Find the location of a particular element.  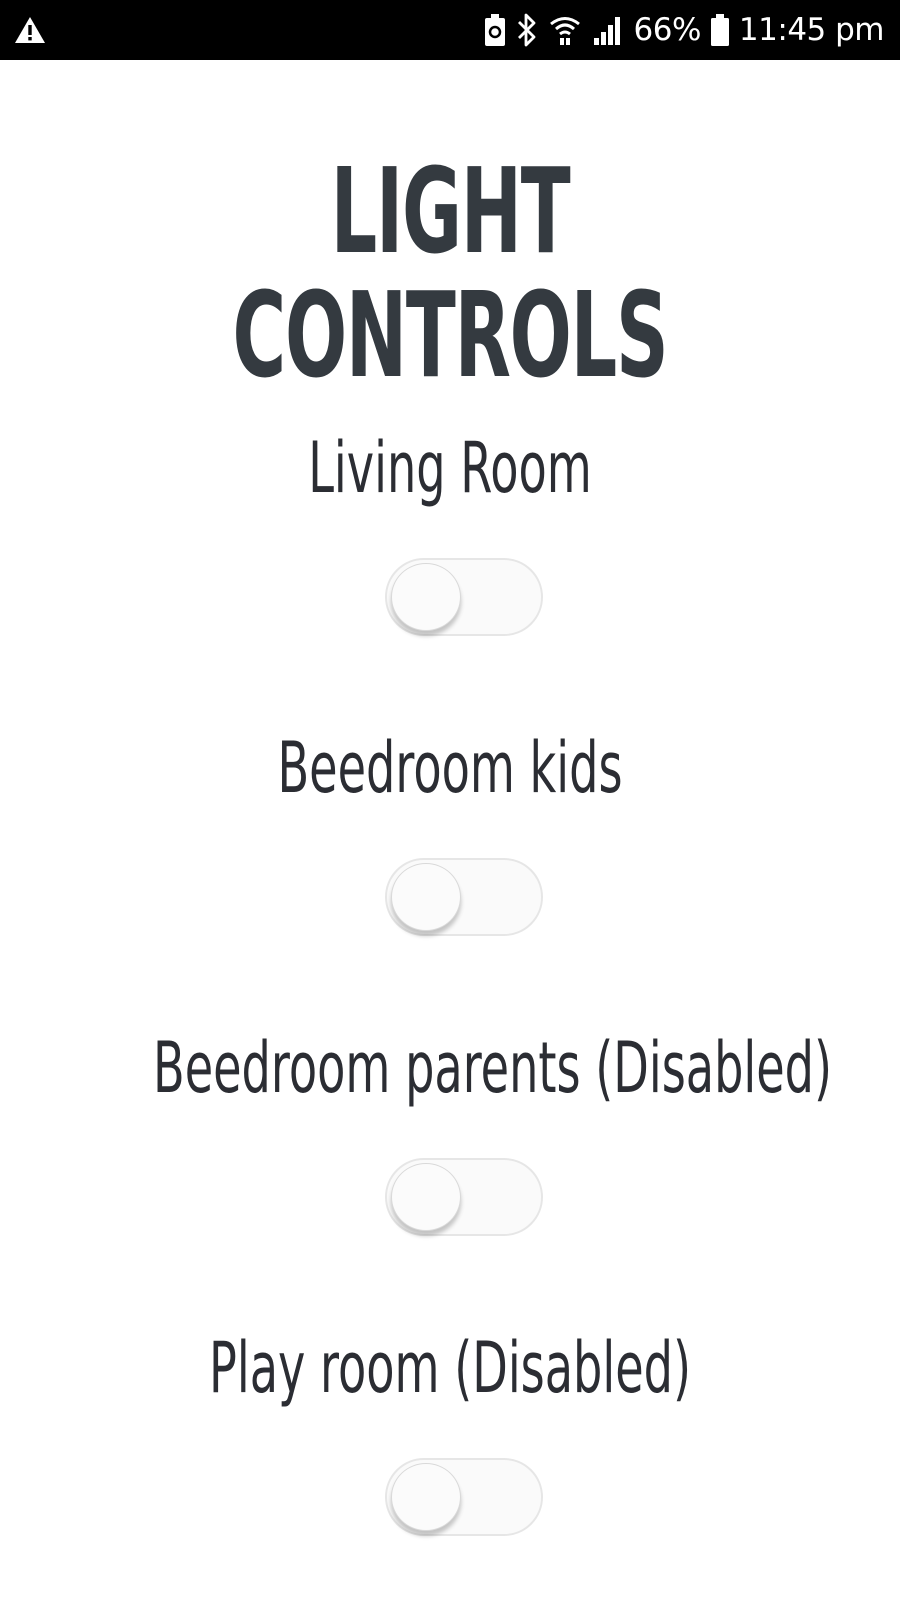

status-right-group: 66% 11:45 pm is located at coordinates (684, 30).